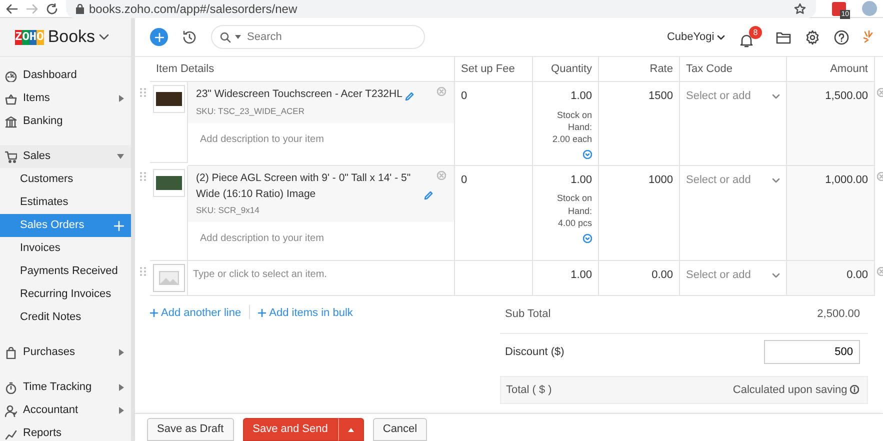 The image size is (883, 441). I want to click on sidebar-item: Items, so click(65, 98).